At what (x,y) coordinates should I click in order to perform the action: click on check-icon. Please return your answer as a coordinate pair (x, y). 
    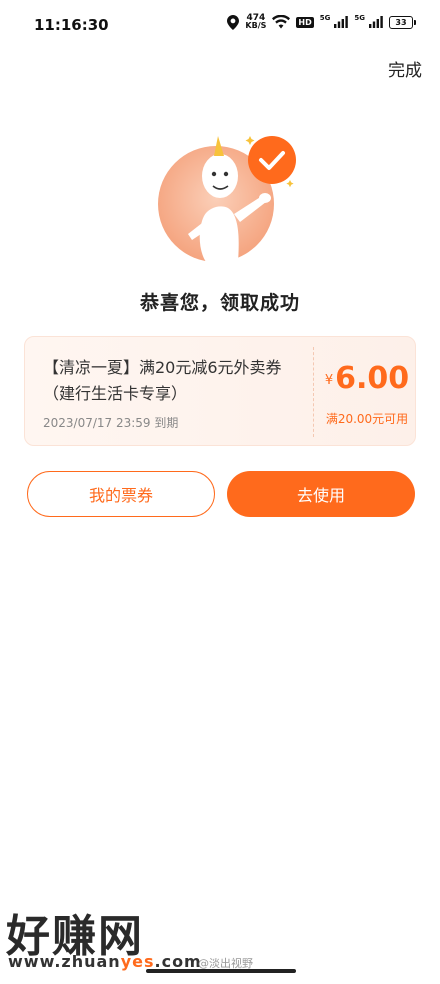
    Looking at the image, I should click on (272, 160).